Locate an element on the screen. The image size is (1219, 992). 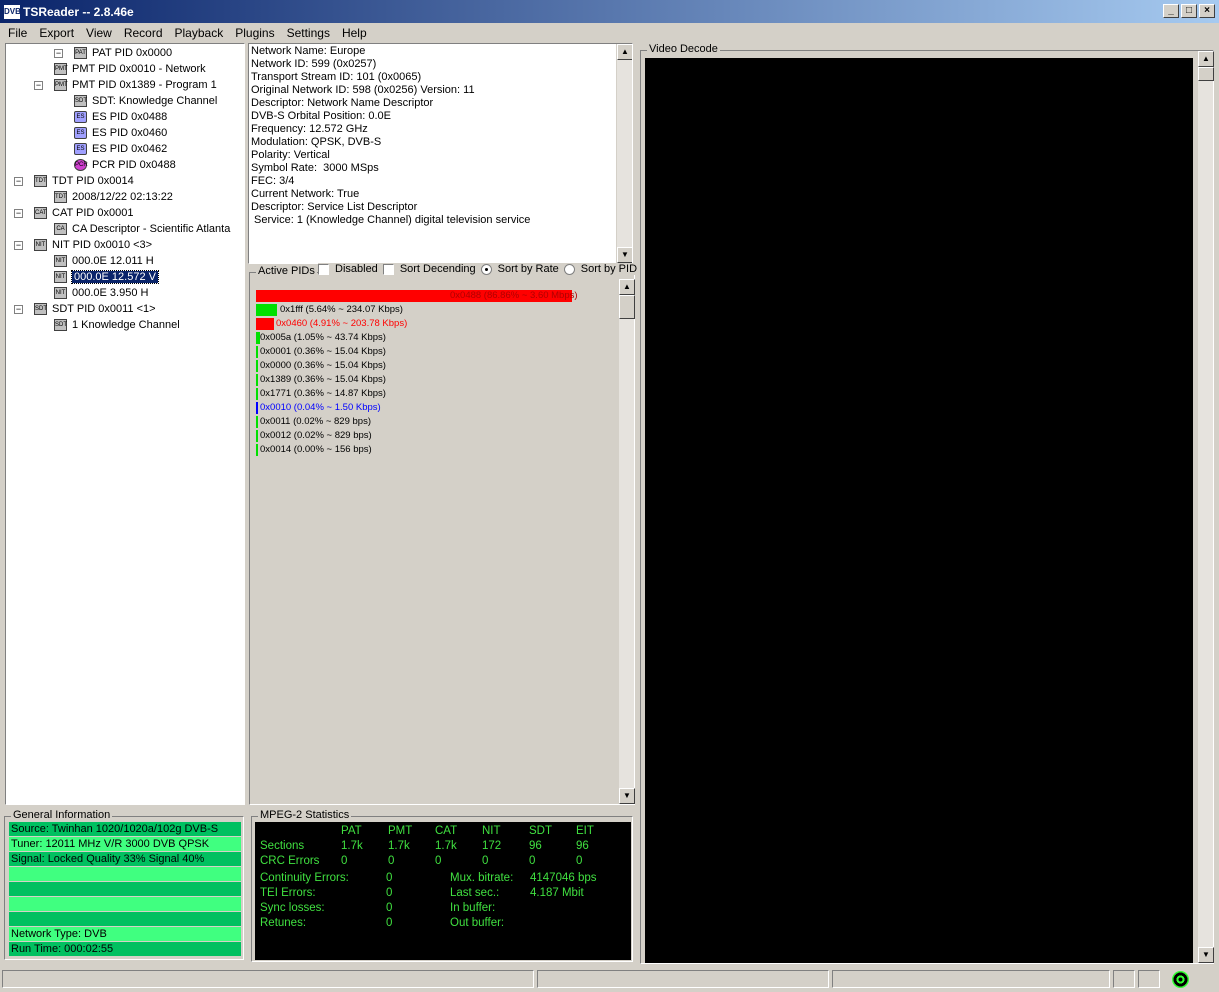
crc-sdt: 0 is located at coordinates (532, 861).